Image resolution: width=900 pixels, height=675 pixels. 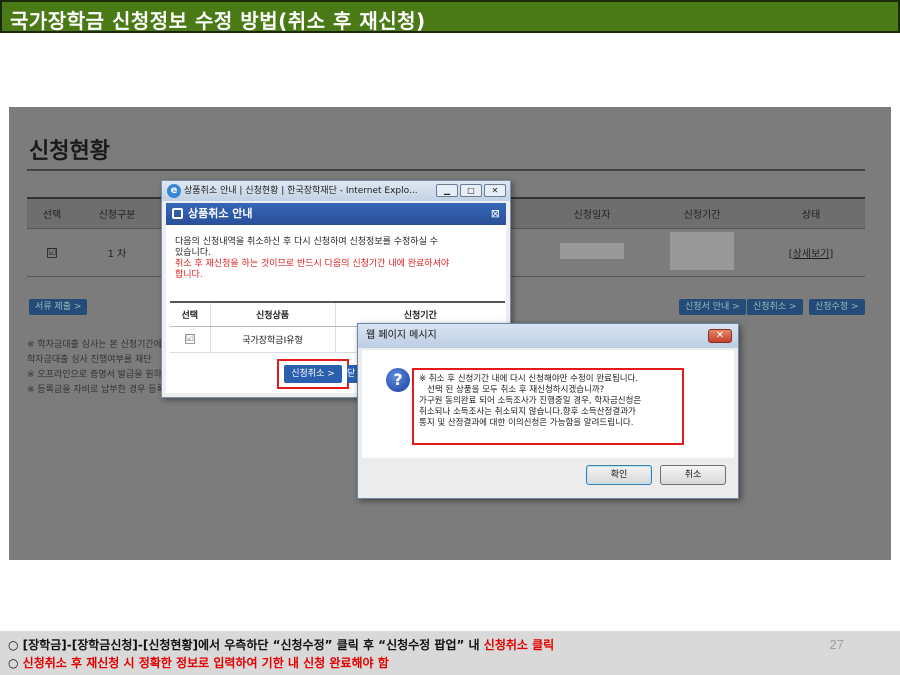 What do you see at coordinates (336, 214) in the screenshot?
I see `popup1-header: 상품취소 안내 ⊠` at bounding box center [336, 214].